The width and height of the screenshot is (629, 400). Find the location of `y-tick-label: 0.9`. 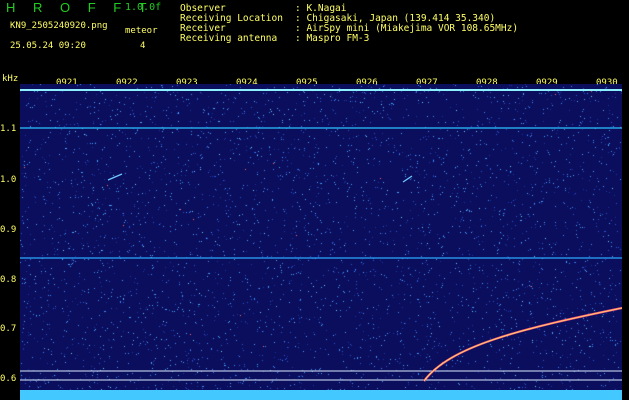

y-tick-label: 0.9 is located at coordinates (8, 230).